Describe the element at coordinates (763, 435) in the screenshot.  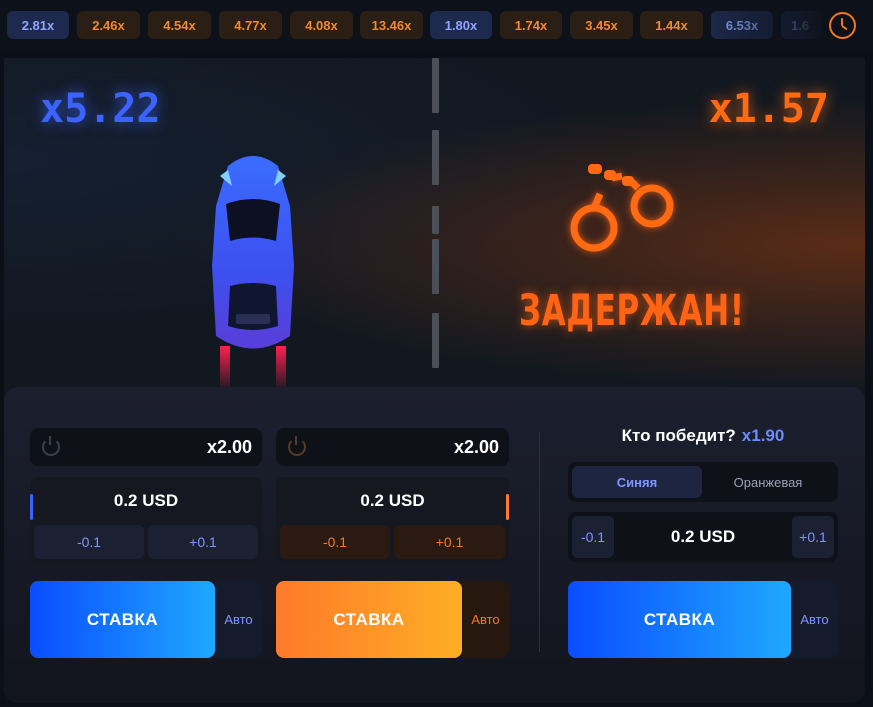
I see `odds-value: x1.90` at that location.